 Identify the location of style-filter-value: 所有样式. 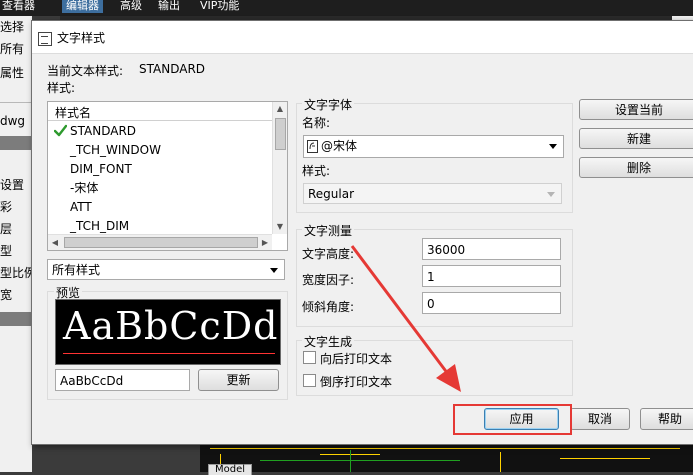
(76, 270).